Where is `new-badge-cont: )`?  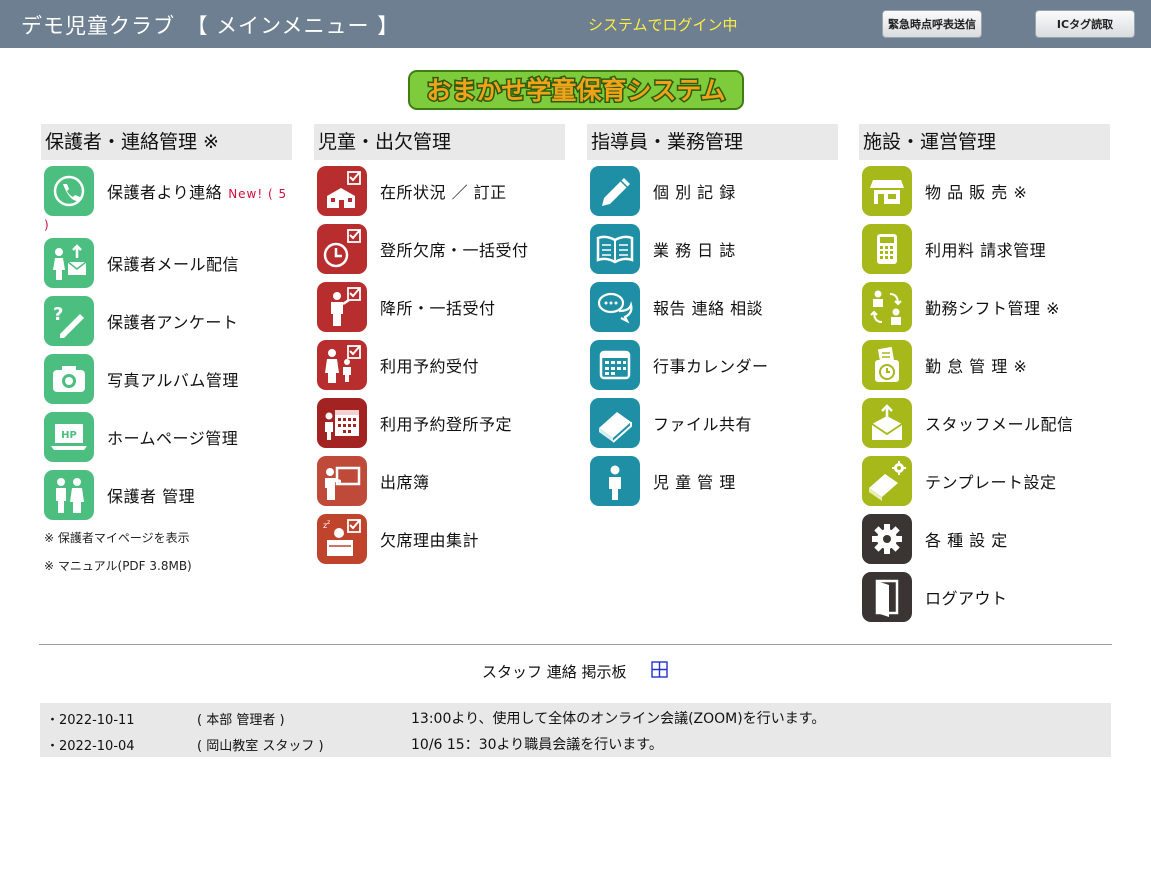
new-badge-cont: ) is located at coordinates (46, 225).